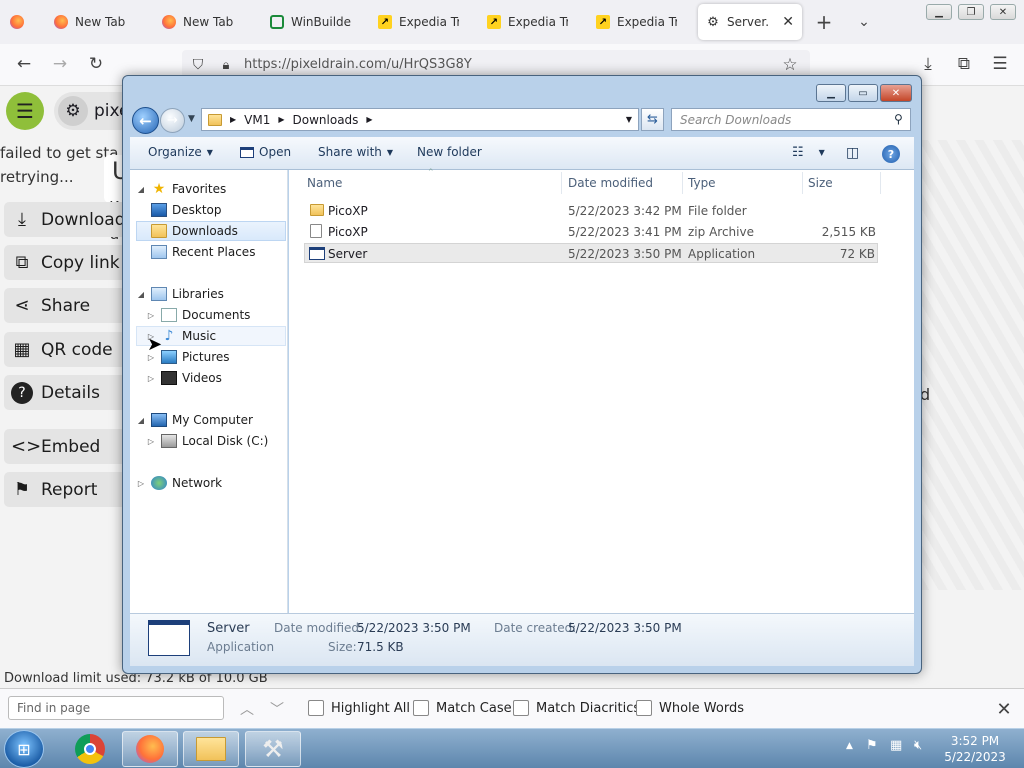 This screenshot has height=768, width=1024. What do you see at coordinates (896, 745) in the screenshot?
I see `network-tray-icon: ▦` at bounding box center [896, 745].